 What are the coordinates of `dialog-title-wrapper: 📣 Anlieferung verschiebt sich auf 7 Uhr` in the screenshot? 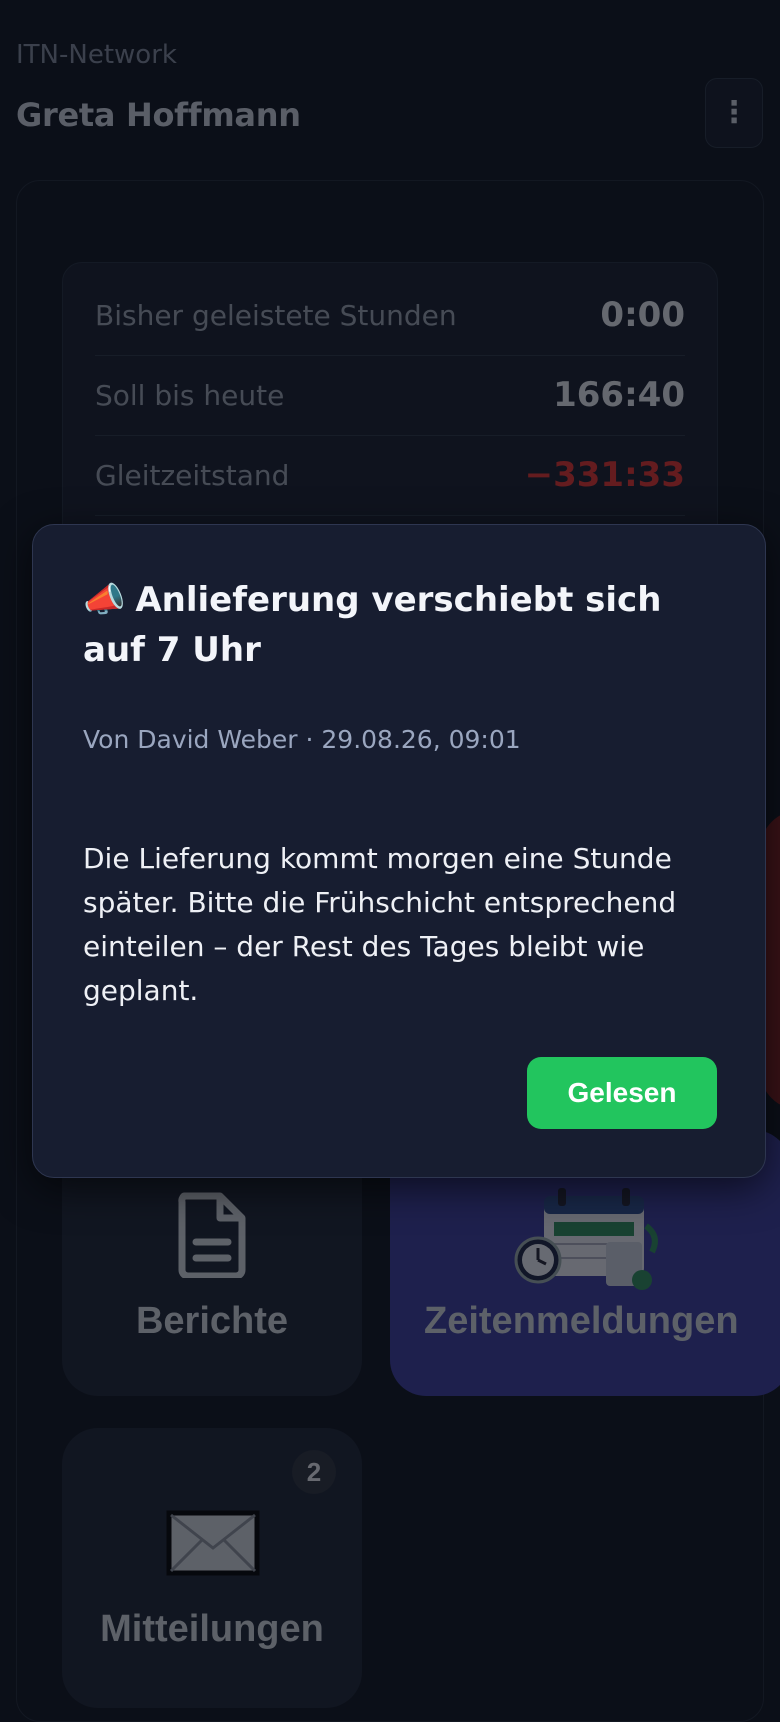 It's located at (403, 625).